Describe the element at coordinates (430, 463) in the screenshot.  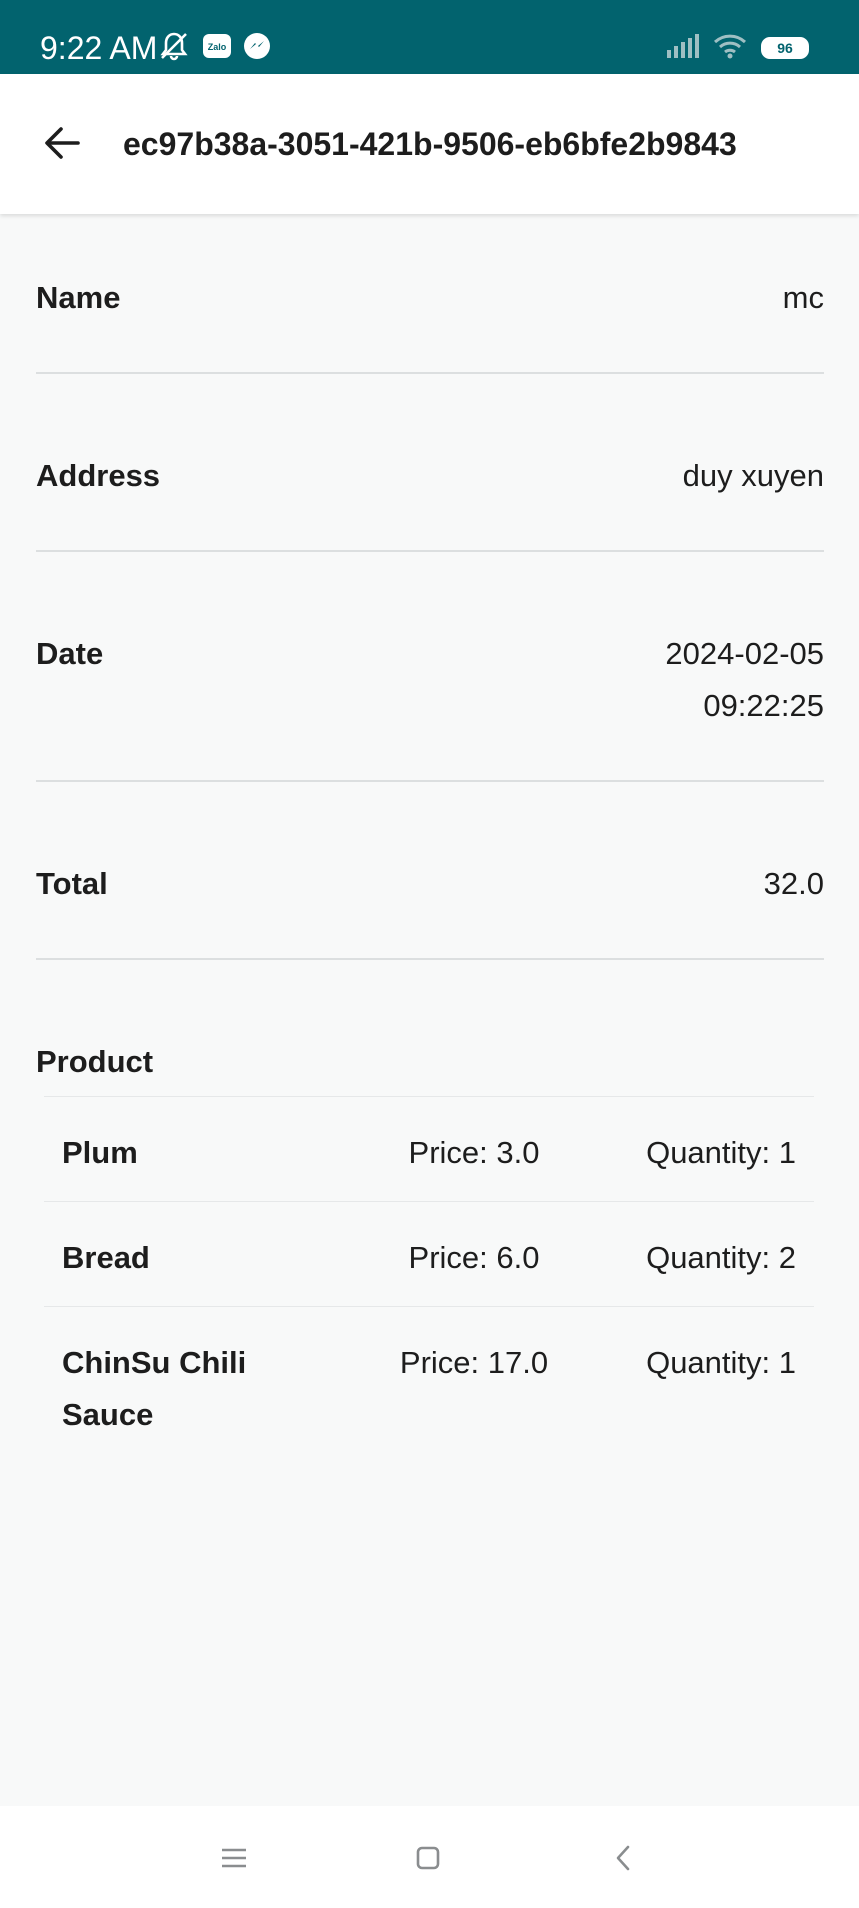
I see `address-row: Address duy xuyen` at that location.